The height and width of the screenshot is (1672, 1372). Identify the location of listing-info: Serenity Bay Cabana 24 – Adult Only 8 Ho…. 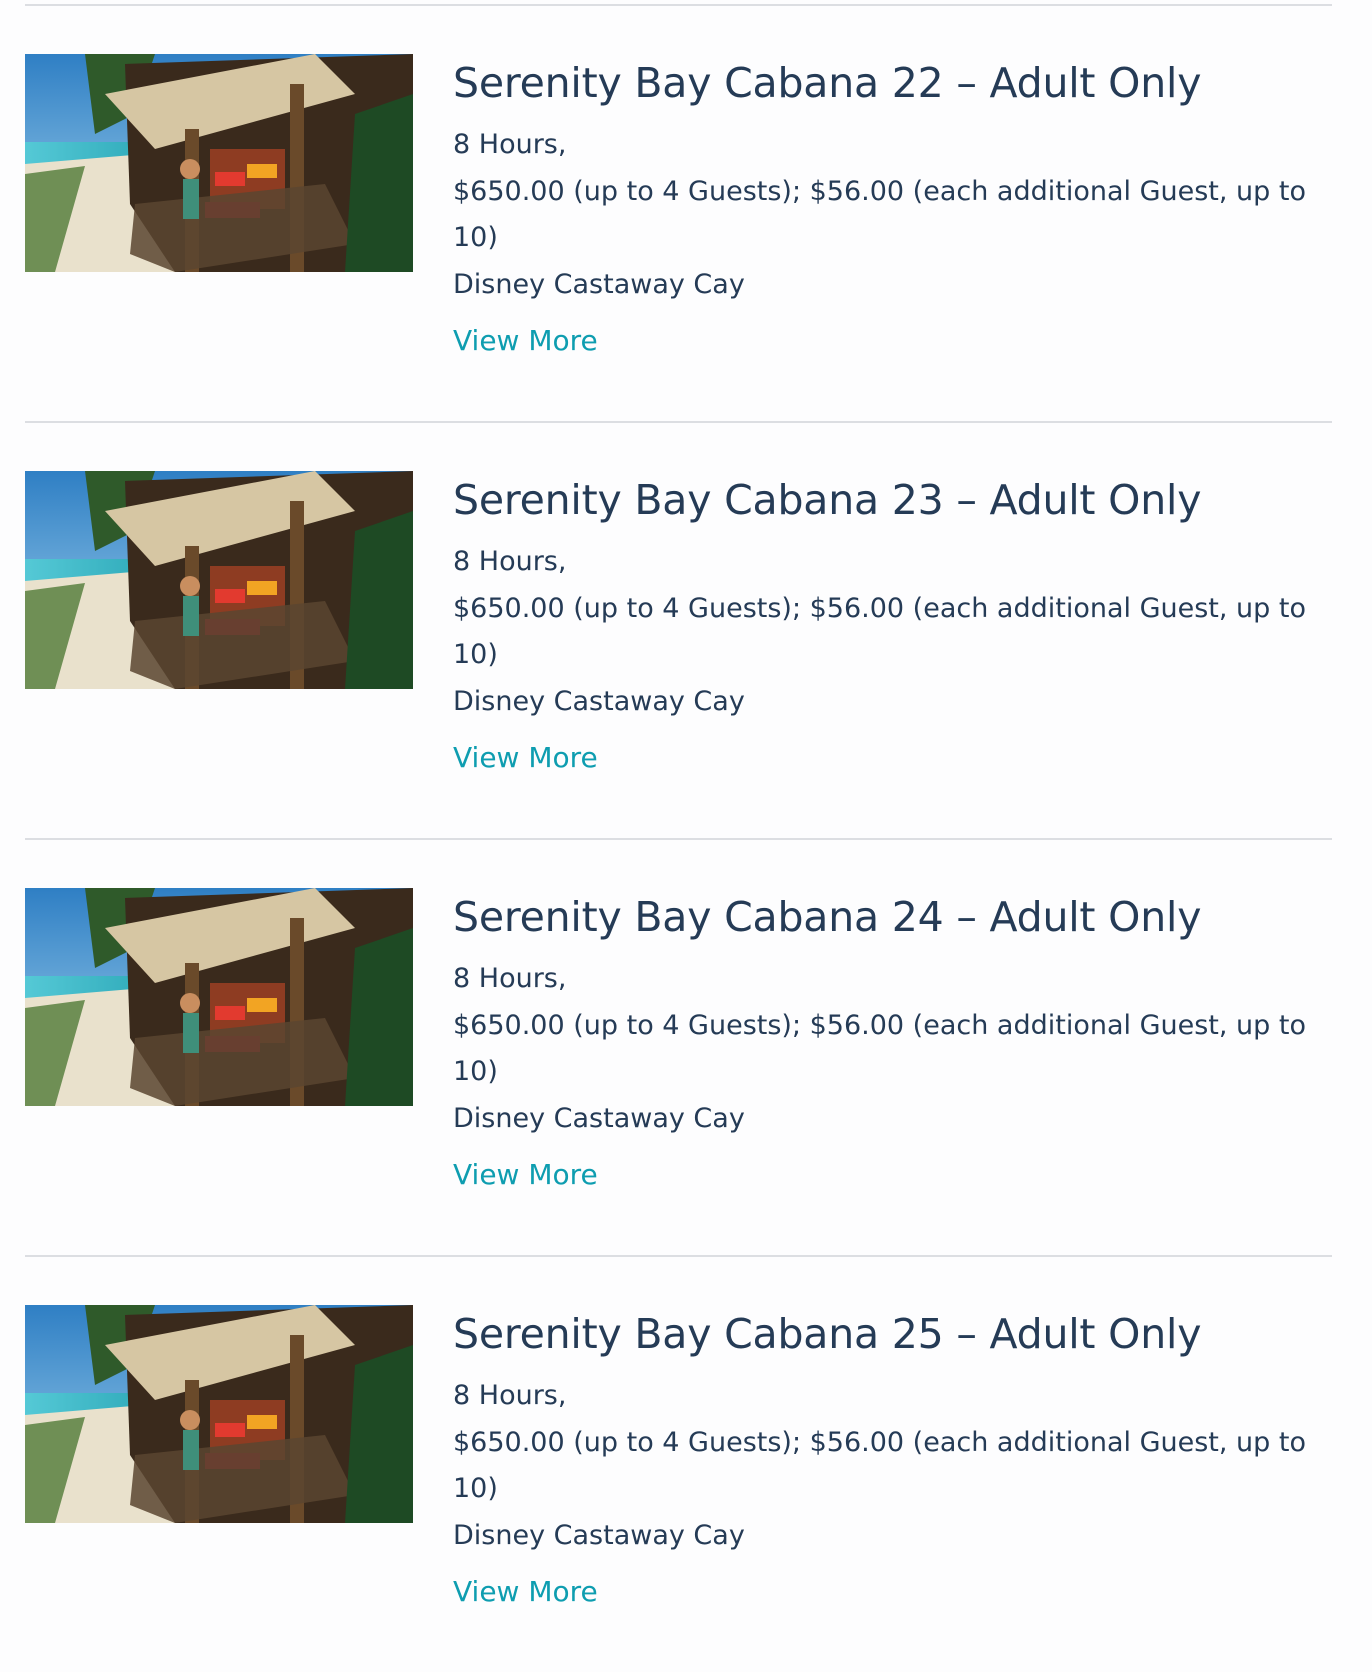
(888, 1041).